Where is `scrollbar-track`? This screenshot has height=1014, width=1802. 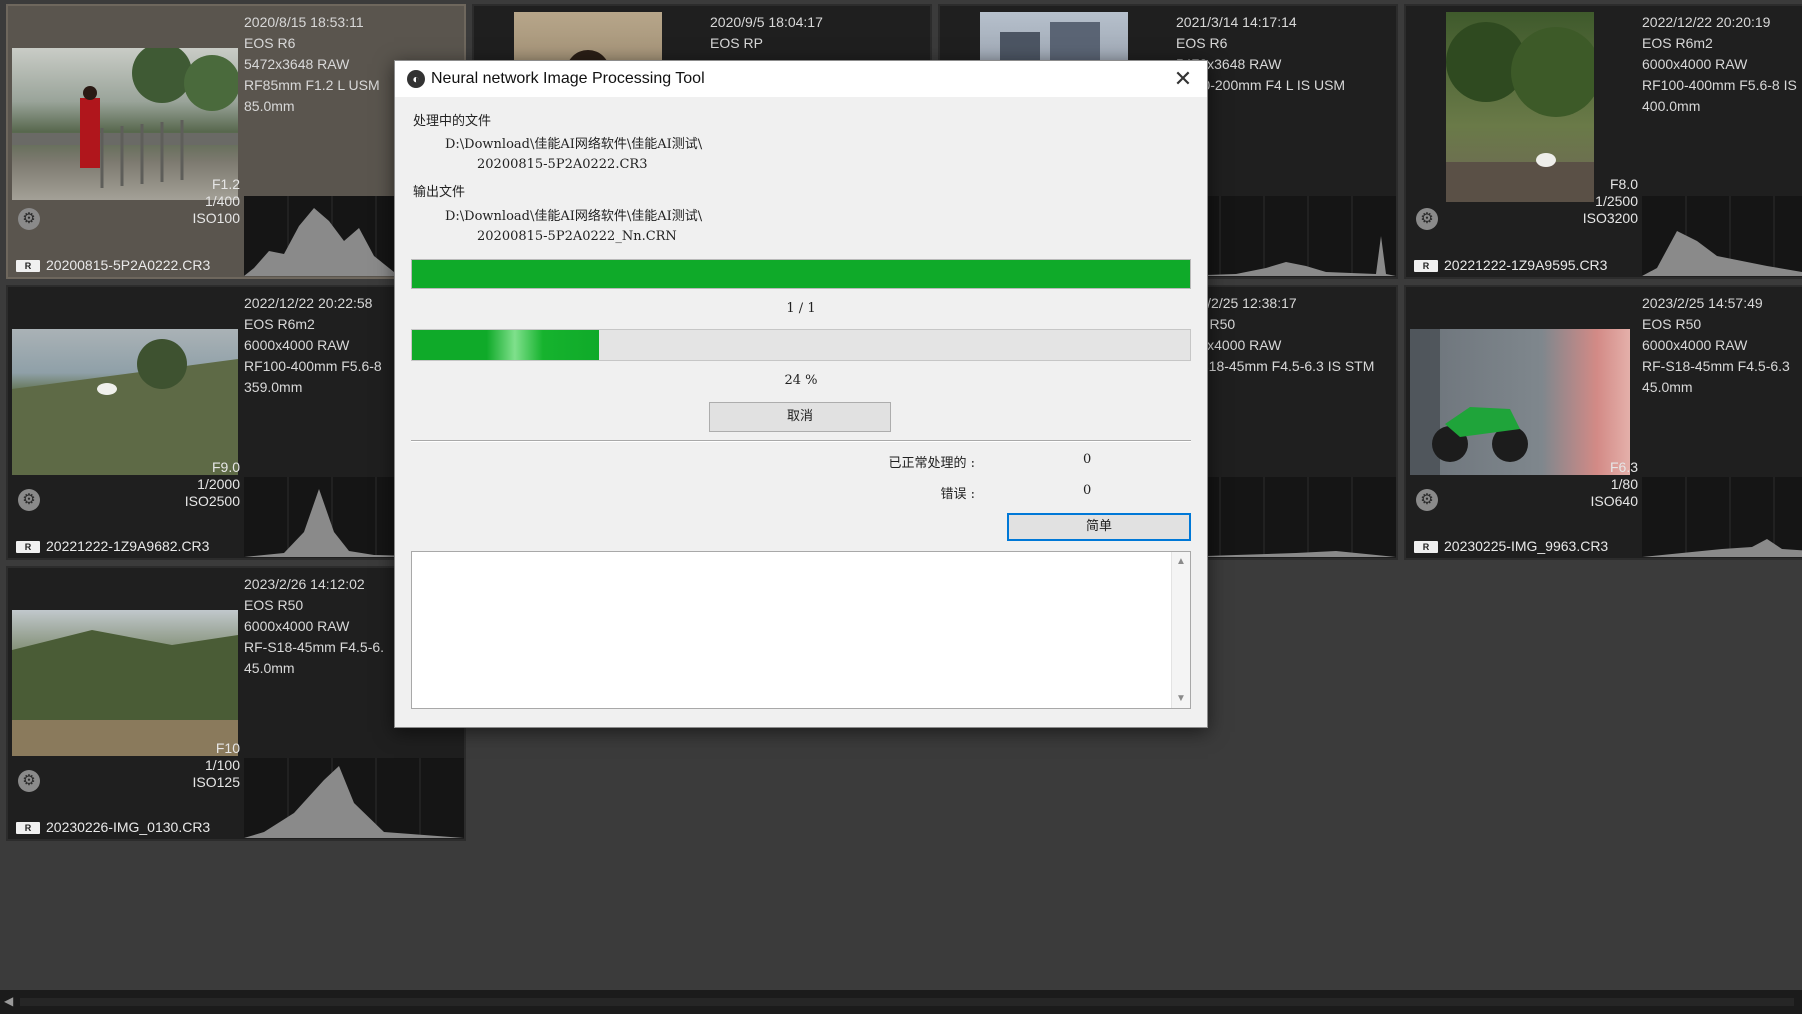 scrollbar-track is located at coordinates (907, 1002).